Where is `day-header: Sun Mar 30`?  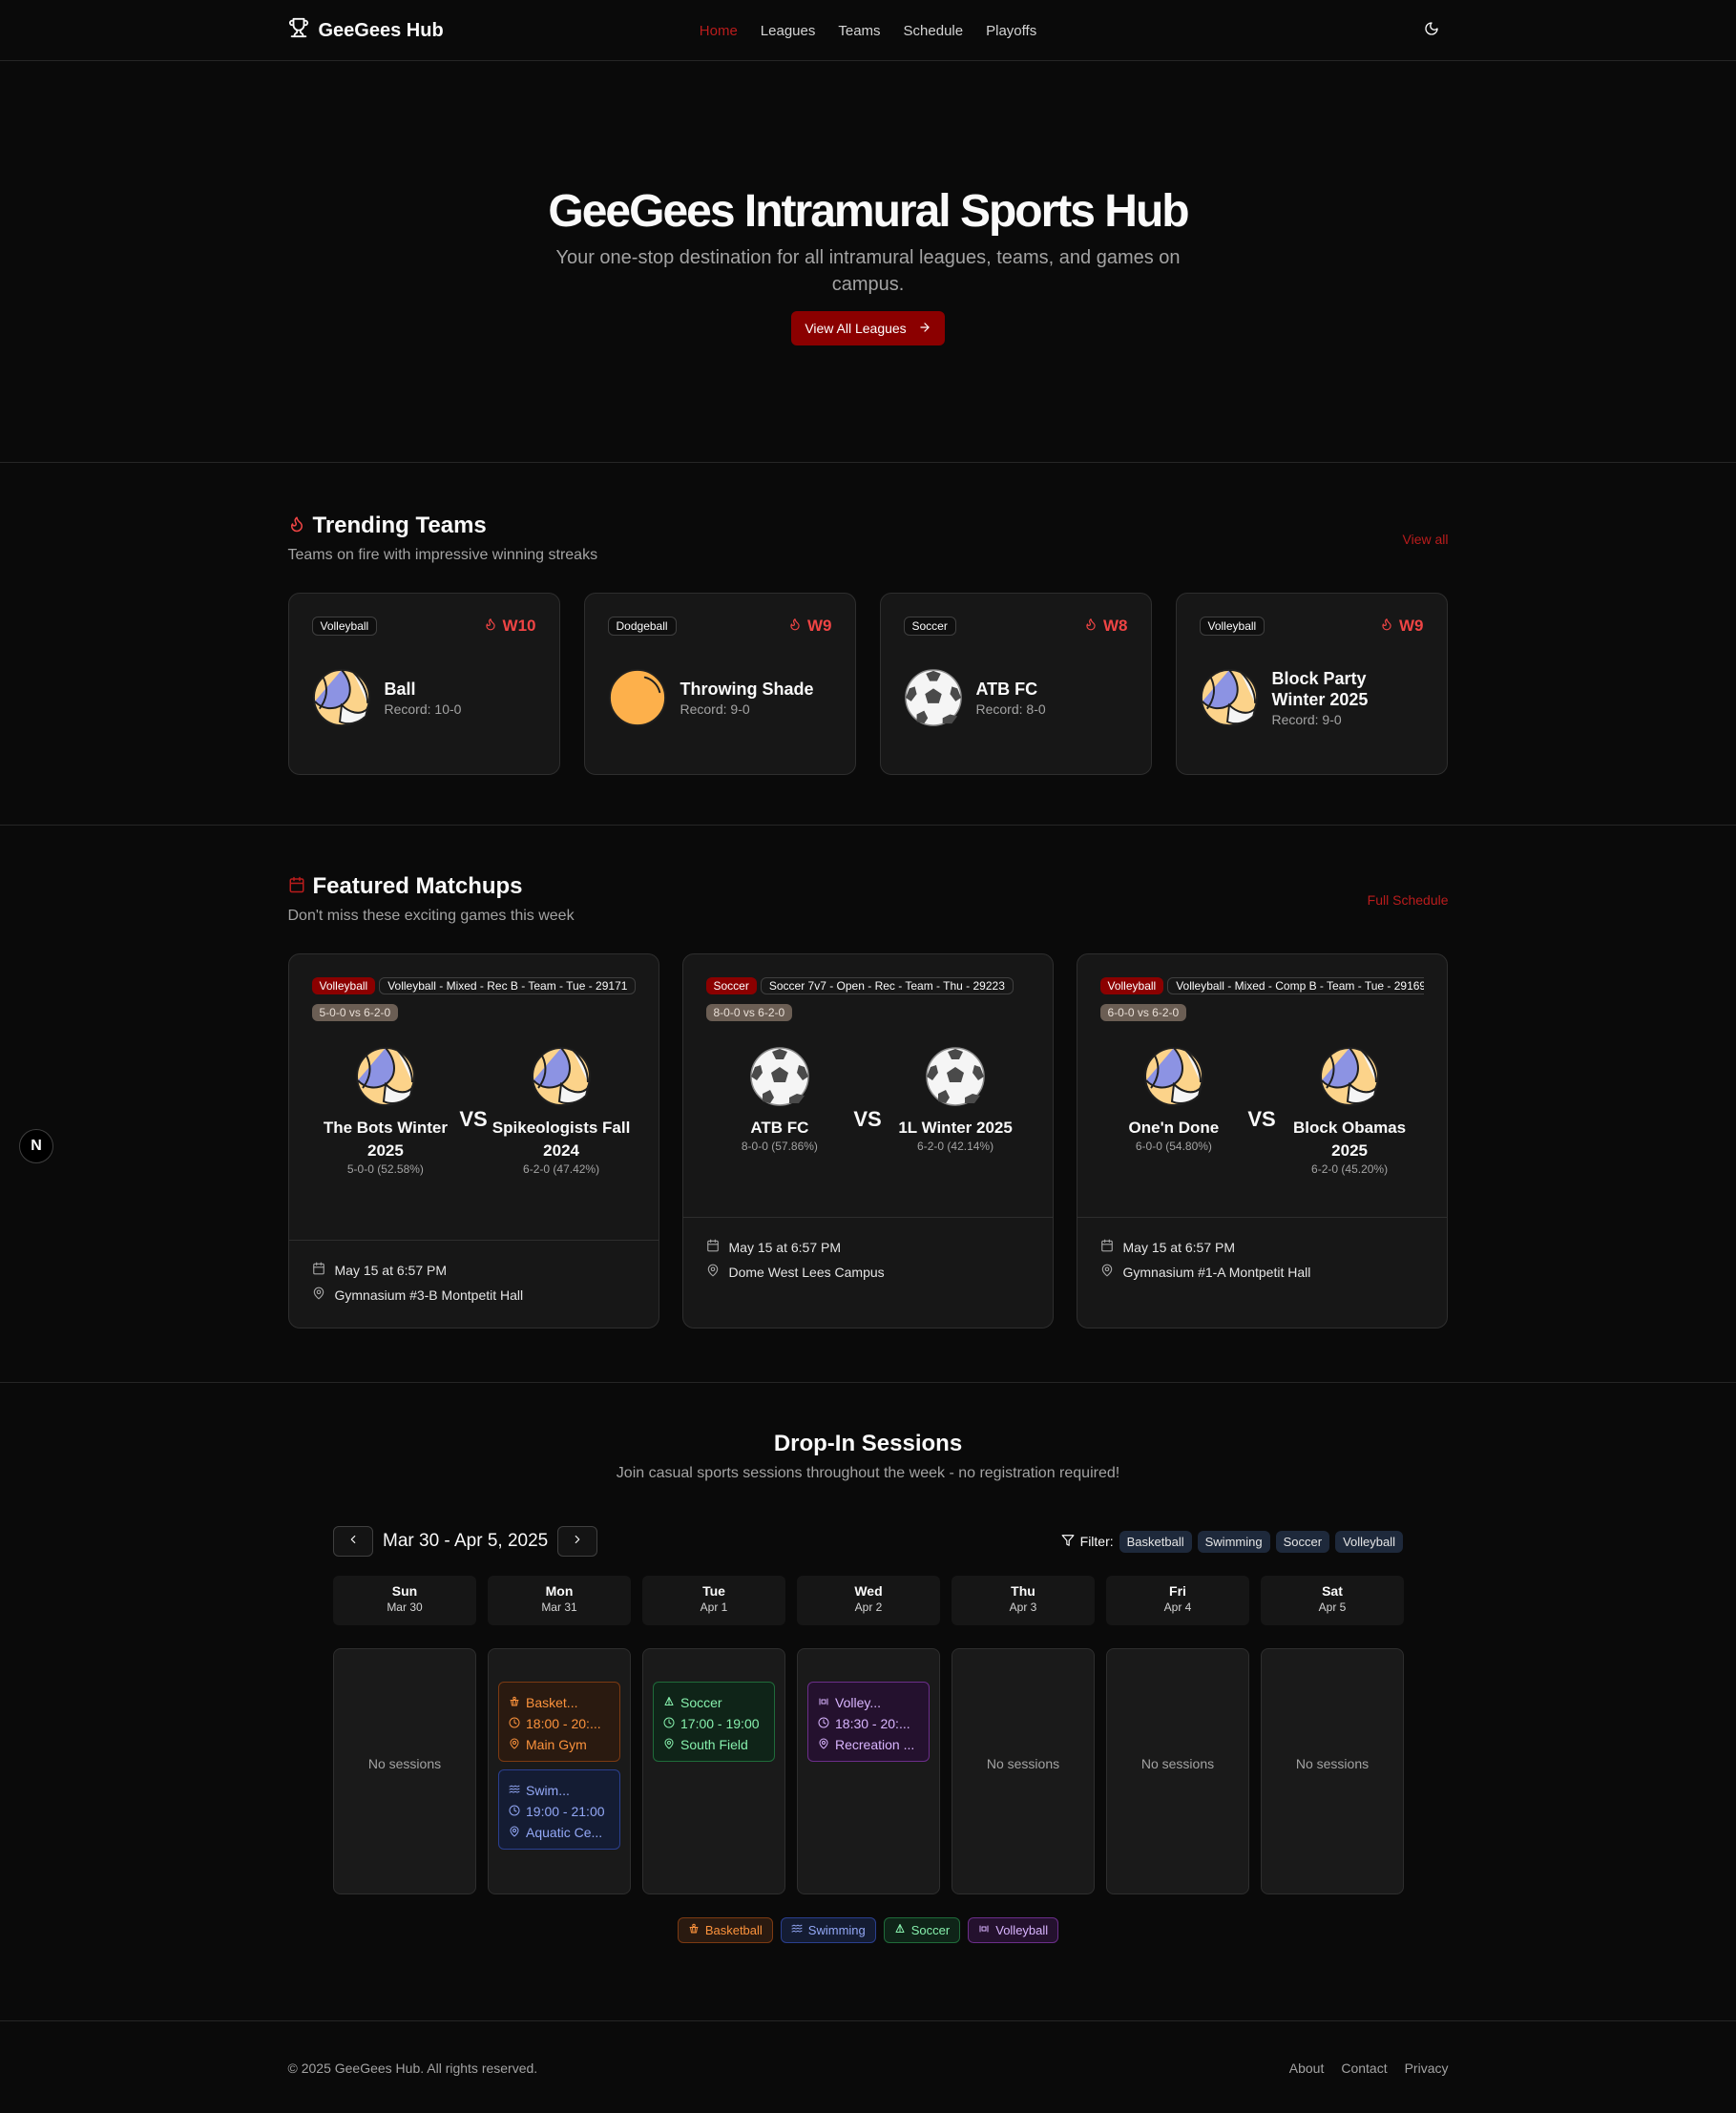 day-header: Sun Mar 30 is located at coordinates (404, 1600).